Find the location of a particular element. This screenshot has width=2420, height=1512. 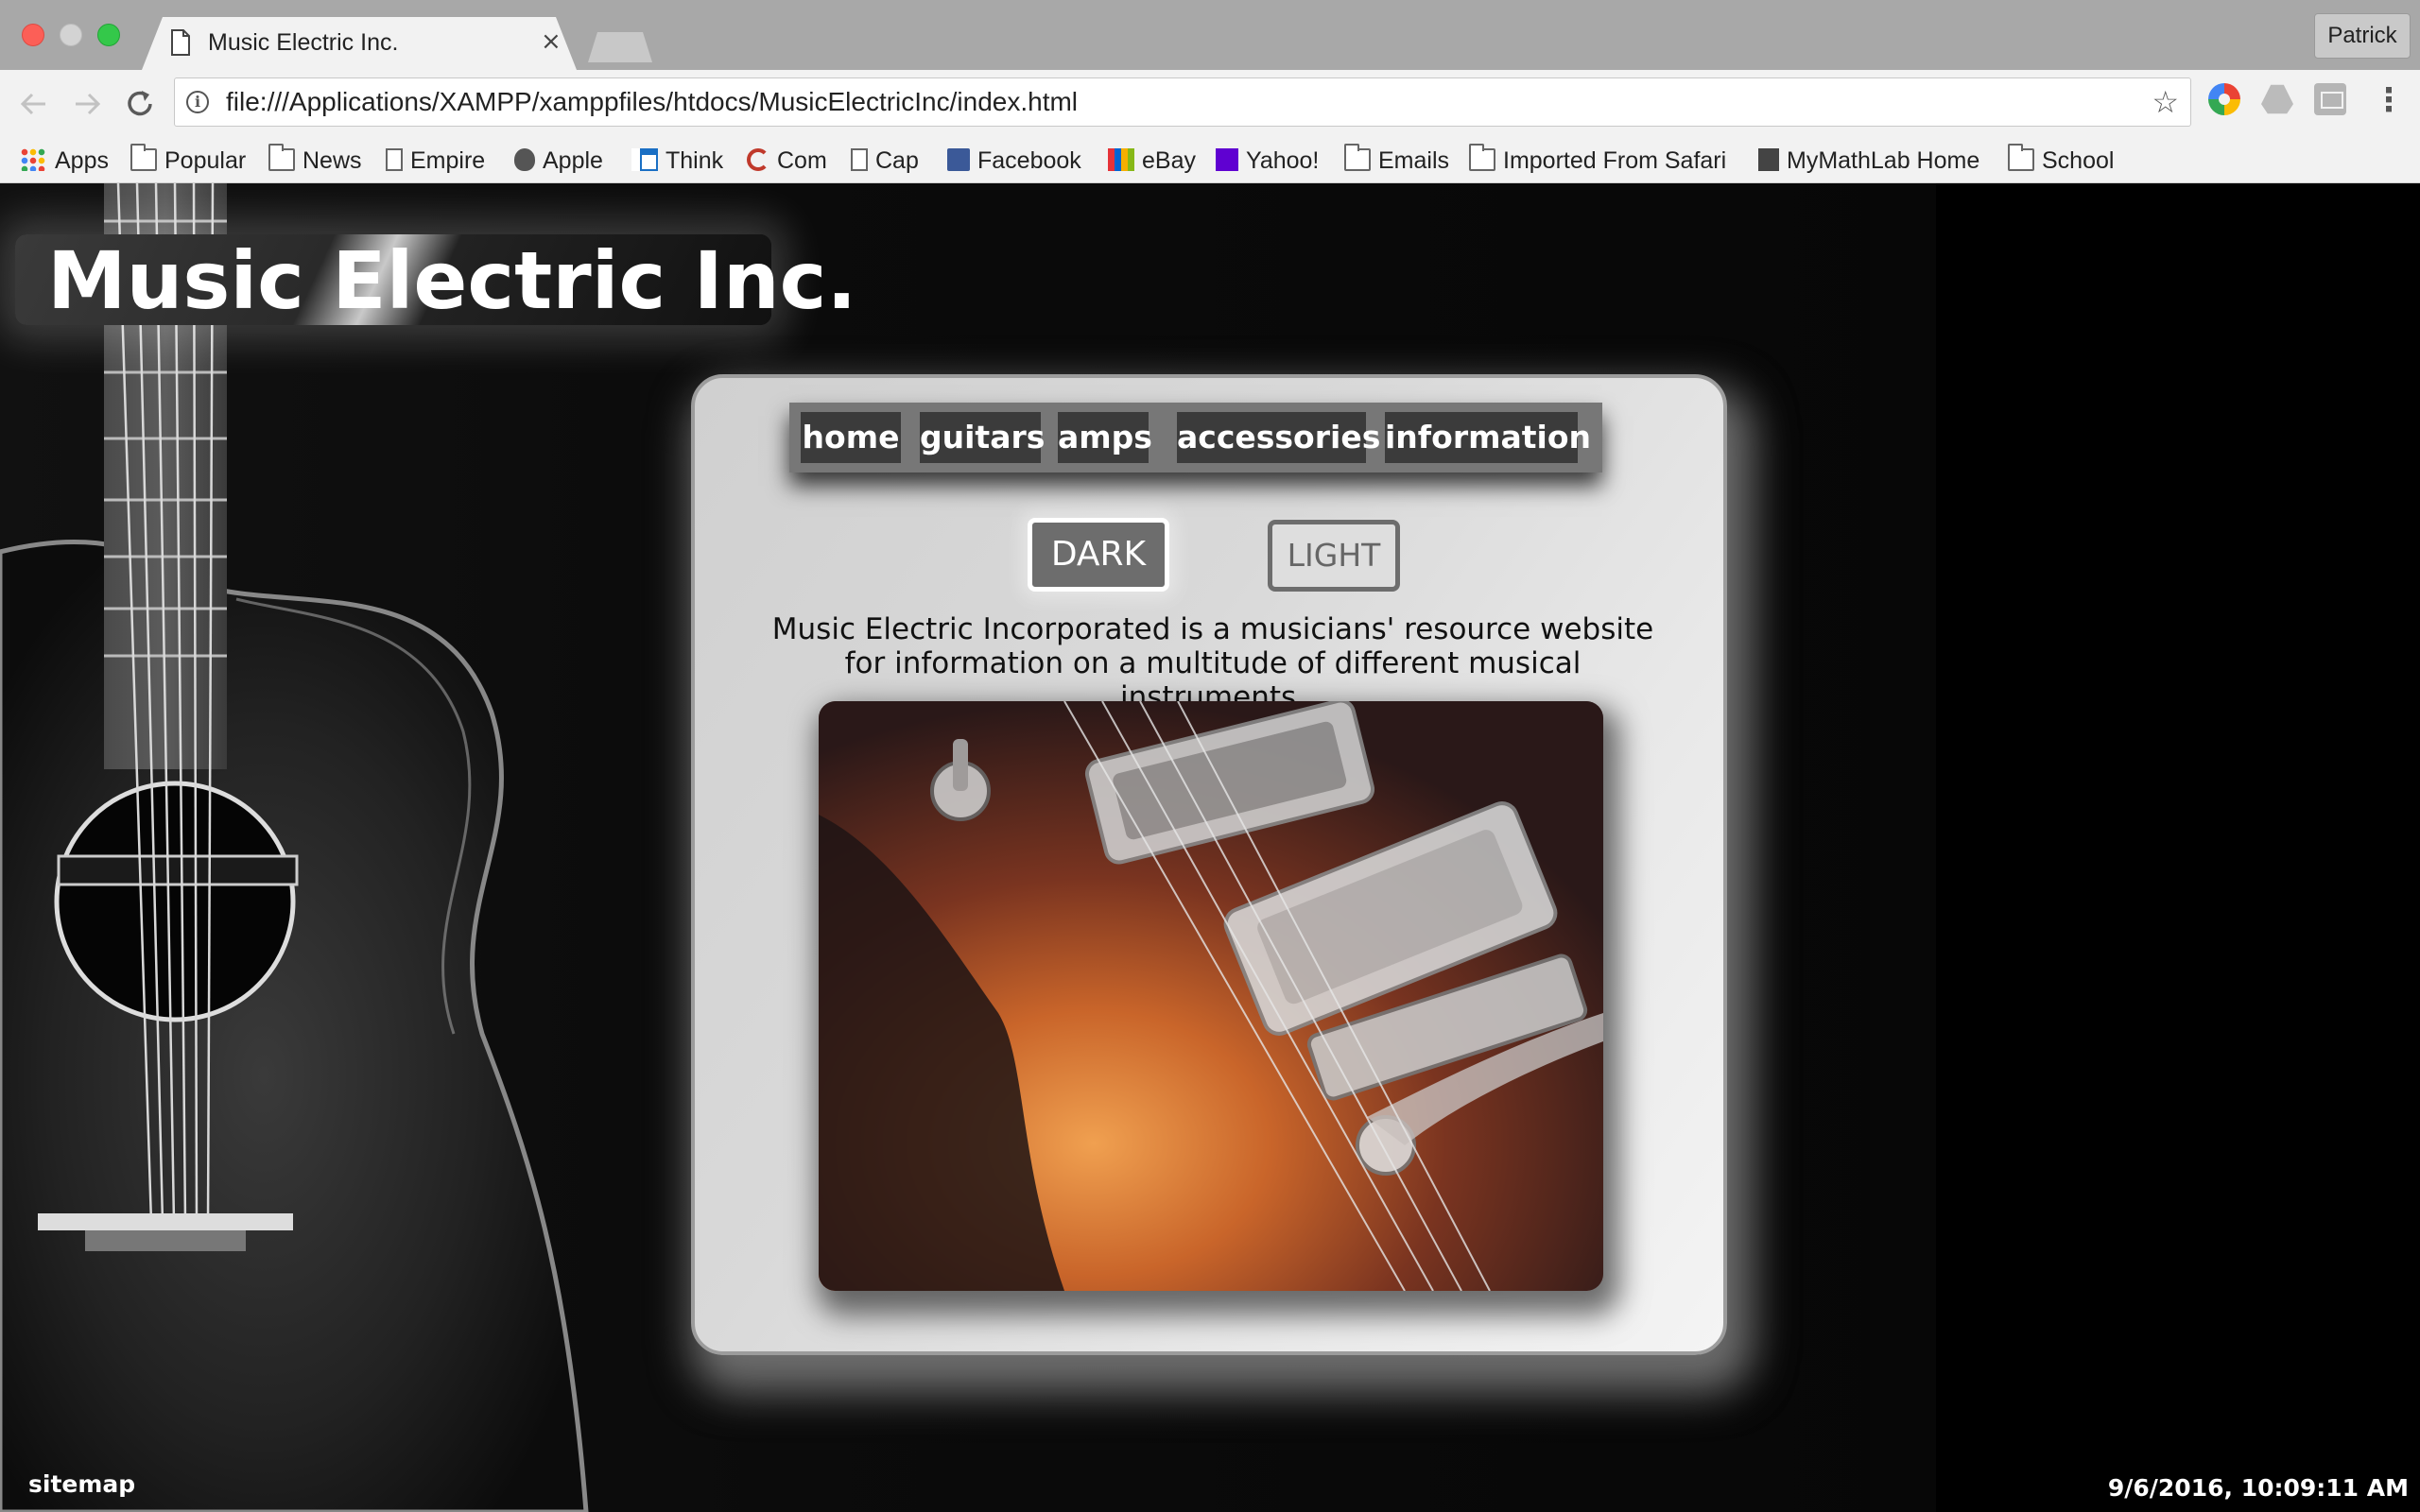

dark-theme-button: DARK is located at coordinates (1098, 555).